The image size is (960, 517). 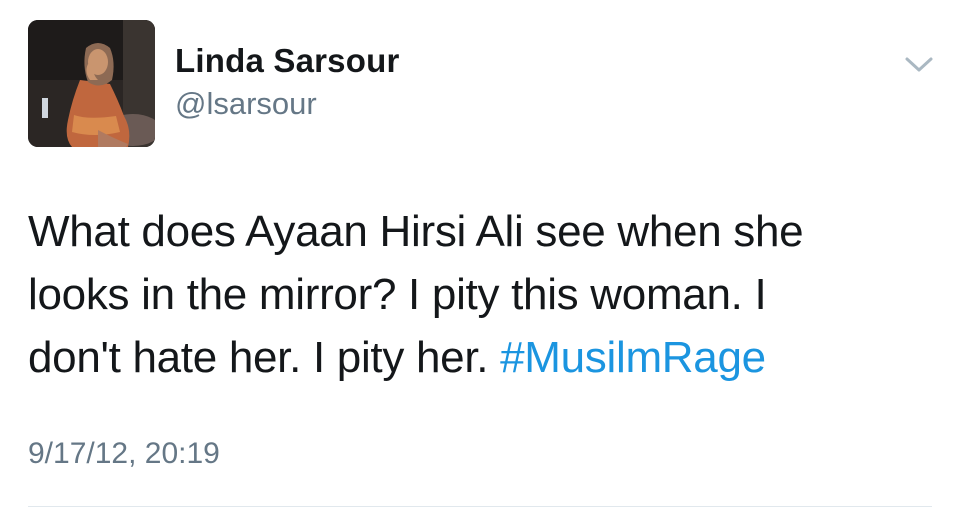 I want to click on profile-photo-icon, so click(x=91, y=83).